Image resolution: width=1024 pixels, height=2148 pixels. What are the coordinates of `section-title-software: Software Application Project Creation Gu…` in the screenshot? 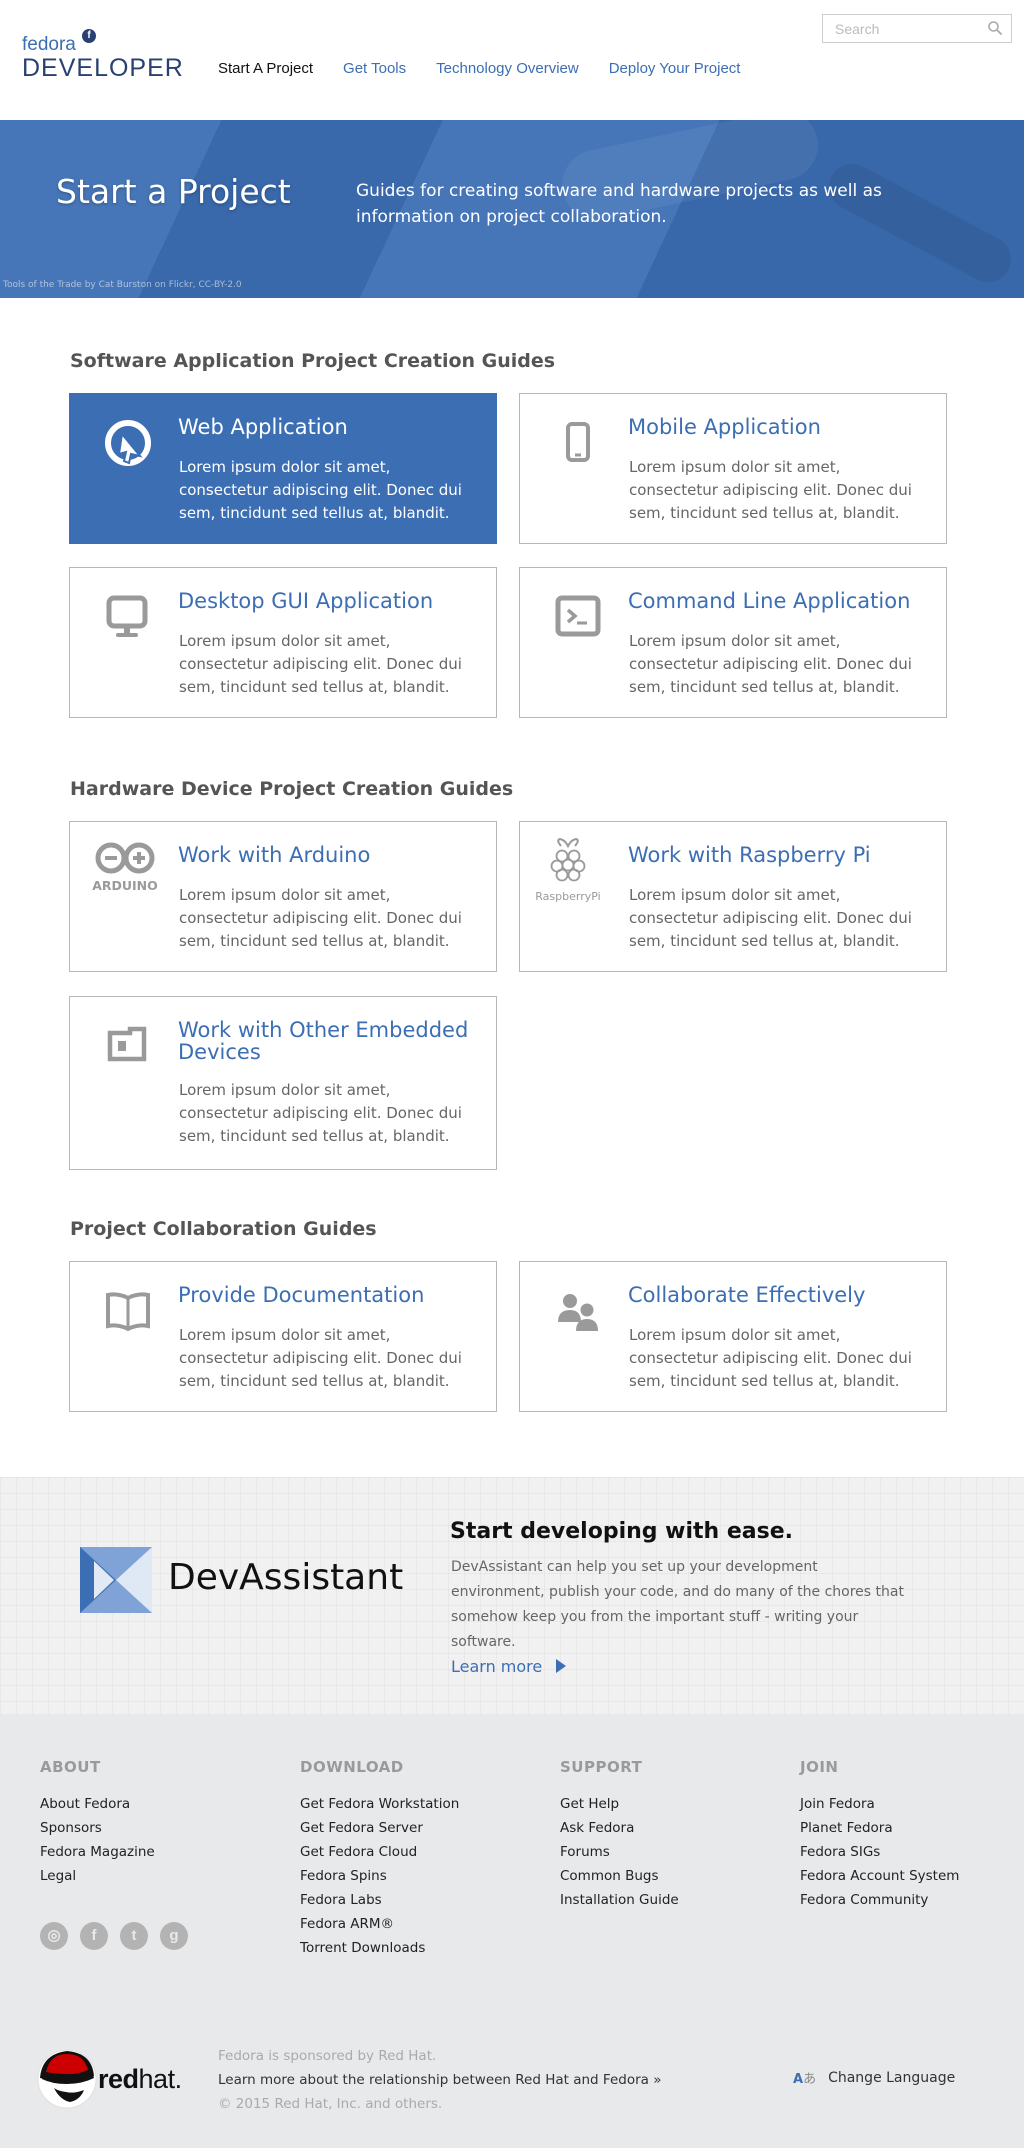 It's located at (313, 361).